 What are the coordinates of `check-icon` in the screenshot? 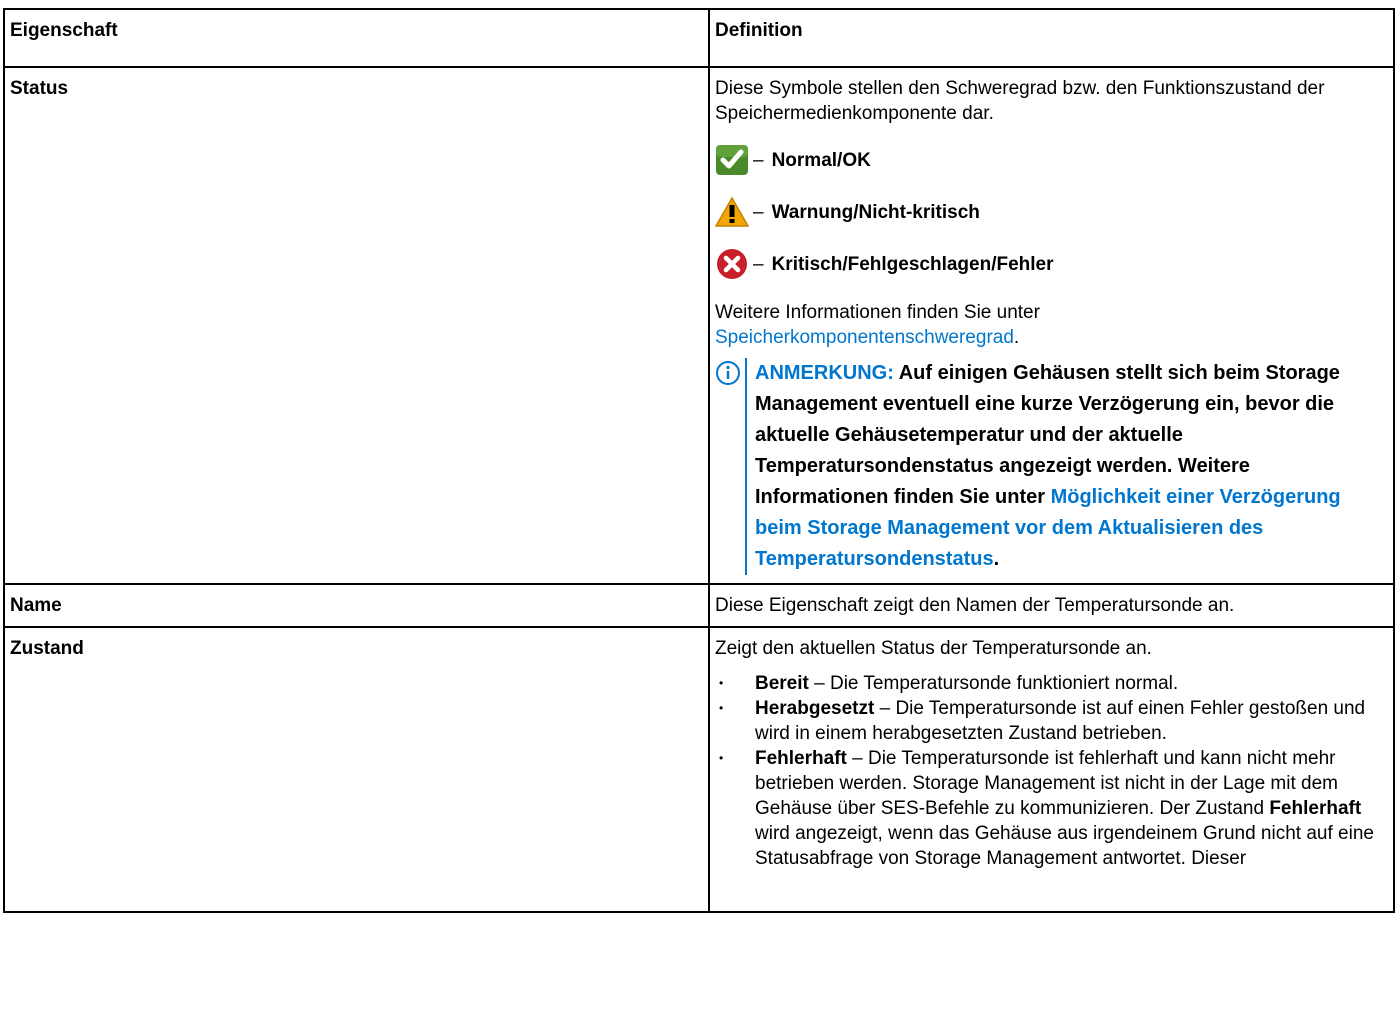 It's located at (732, 160).